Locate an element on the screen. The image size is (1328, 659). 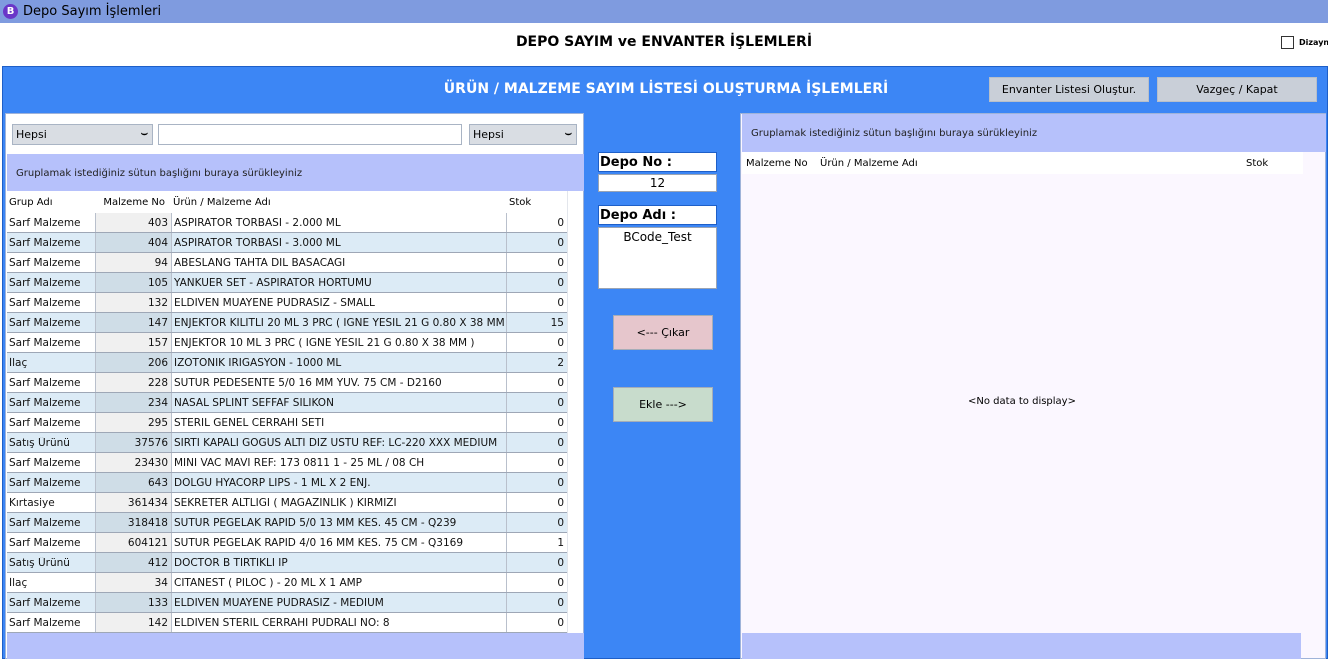
group-filter-value: Hepsi is located at coordinates (31, 134).